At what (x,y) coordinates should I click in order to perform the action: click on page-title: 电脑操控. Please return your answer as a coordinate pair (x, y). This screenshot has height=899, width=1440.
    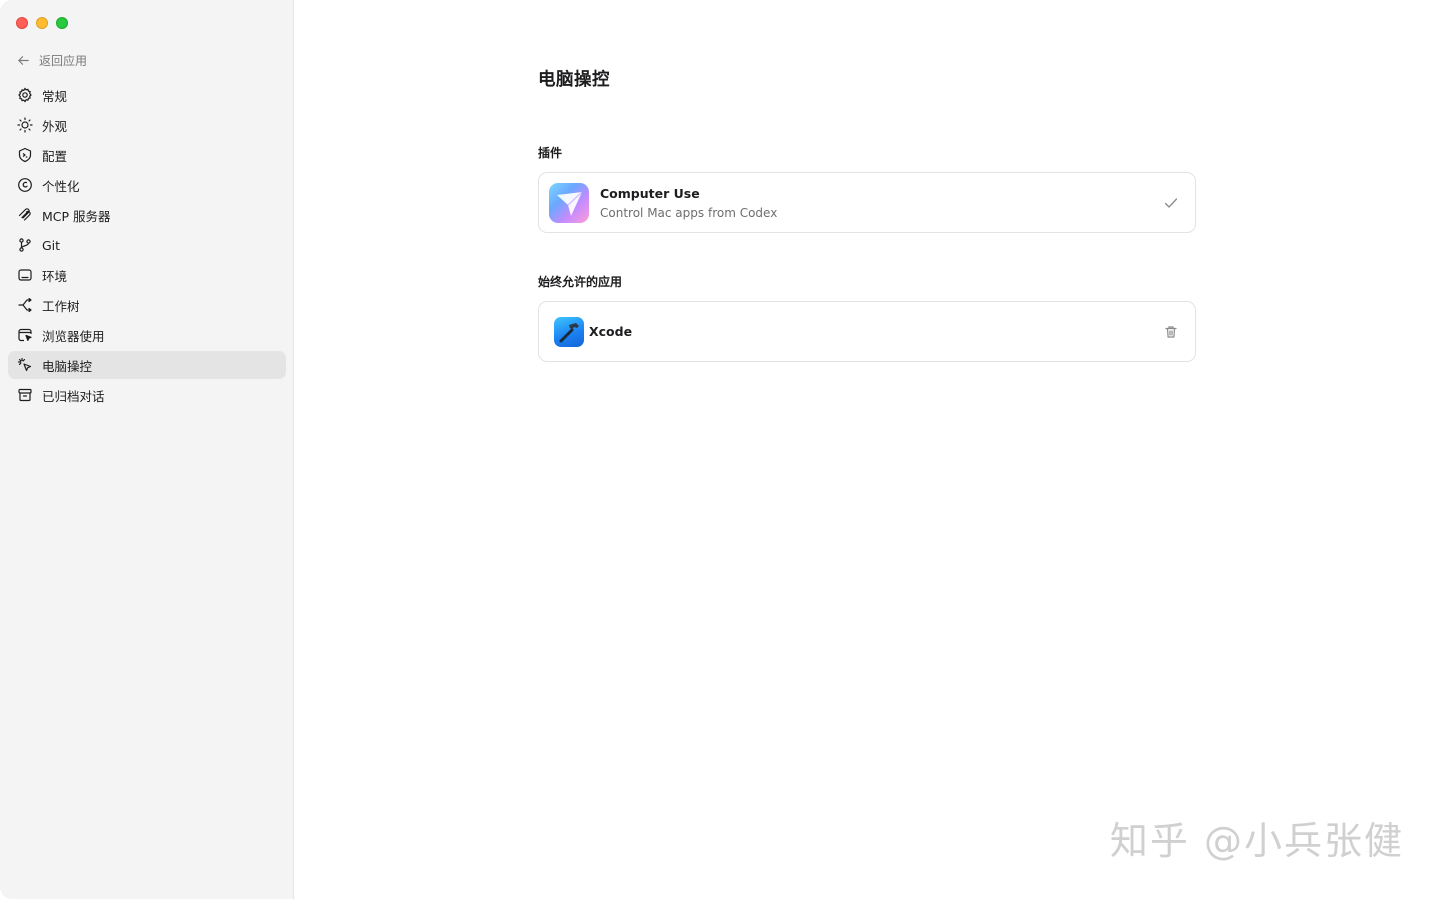
    Looking at the image, I should click on (574, 80).